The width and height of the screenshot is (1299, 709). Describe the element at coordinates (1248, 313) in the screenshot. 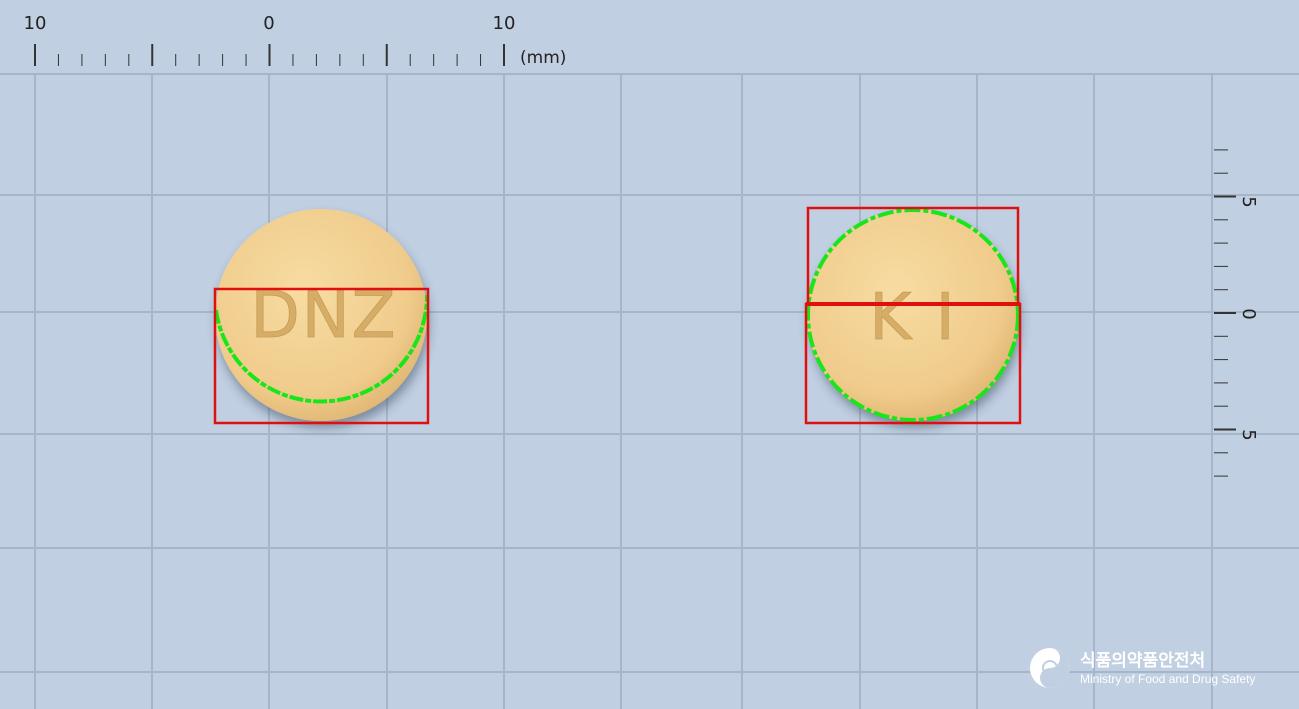

I see `right-ruler-label-zero: 0` at that location.